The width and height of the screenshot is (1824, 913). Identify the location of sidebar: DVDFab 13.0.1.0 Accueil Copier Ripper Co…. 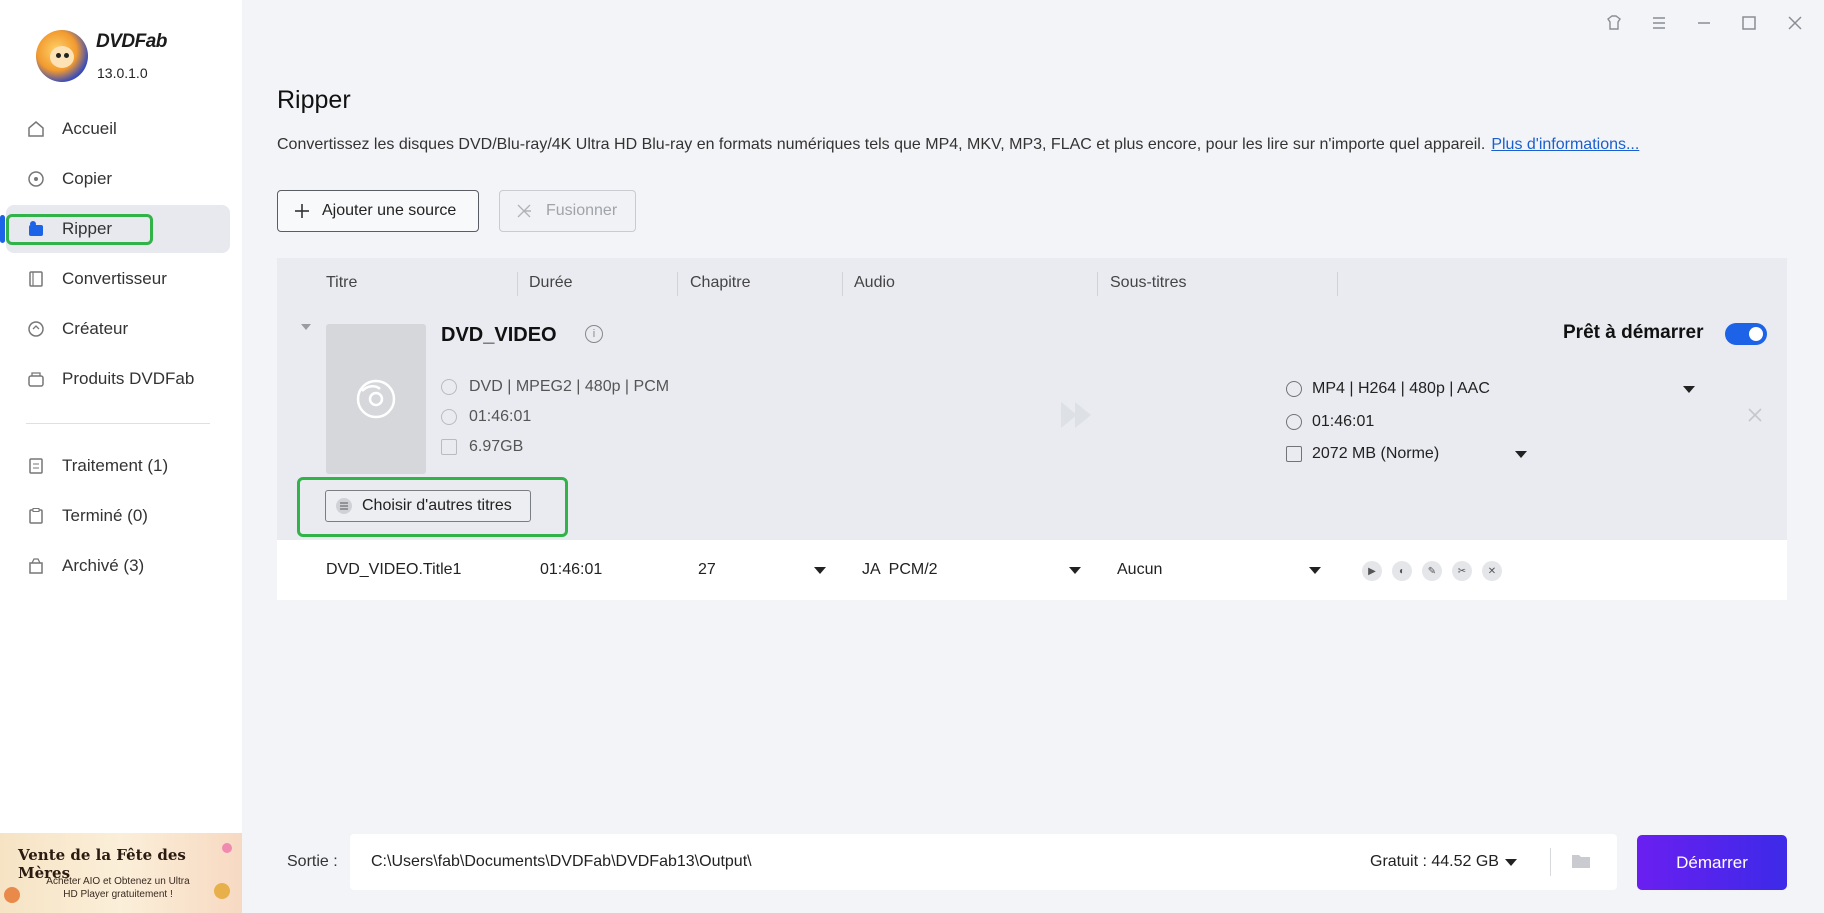
(121, 456).